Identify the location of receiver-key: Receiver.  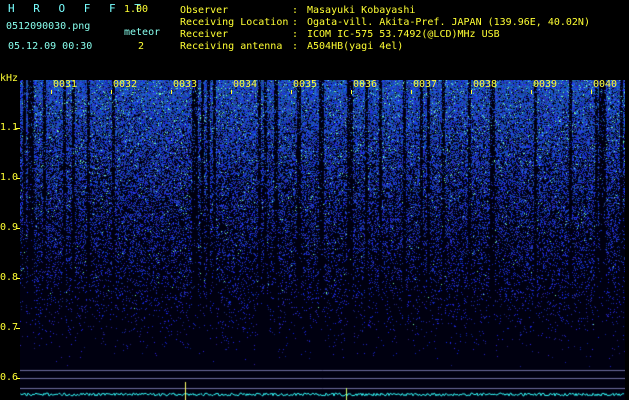
(204, 34).